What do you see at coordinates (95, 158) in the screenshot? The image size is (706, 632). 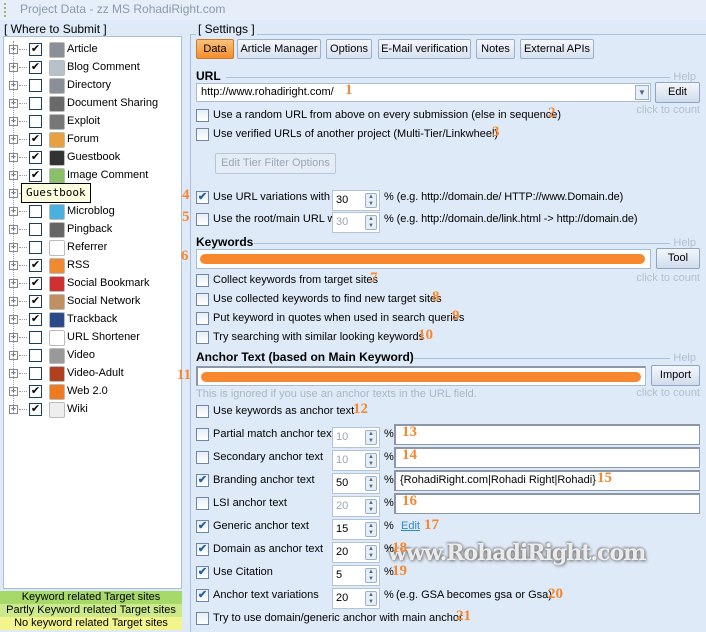 I see `tree-item: + ✔ Guestbook` at bounding box center [95, 158].